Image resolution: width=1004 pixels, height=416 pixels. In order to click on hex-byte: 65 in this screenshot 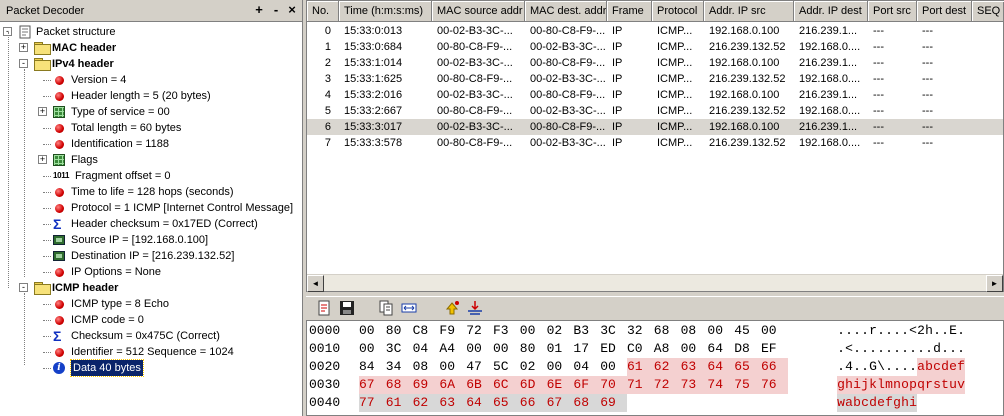, I will do `click(748, 367)`.